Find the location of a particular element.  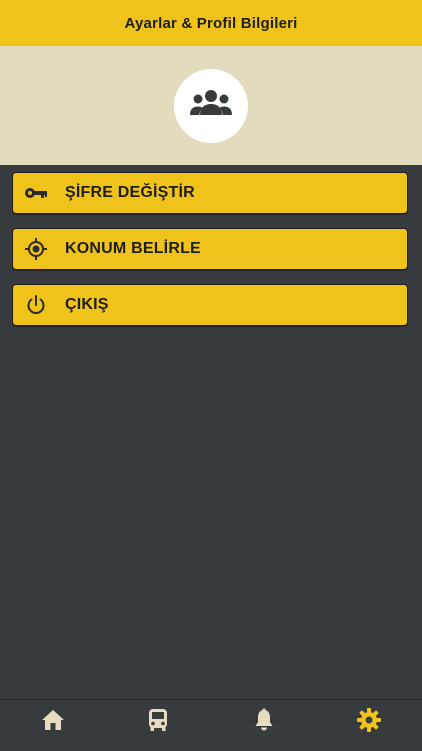

bottom-navigation is located at coordinates (211, 725).